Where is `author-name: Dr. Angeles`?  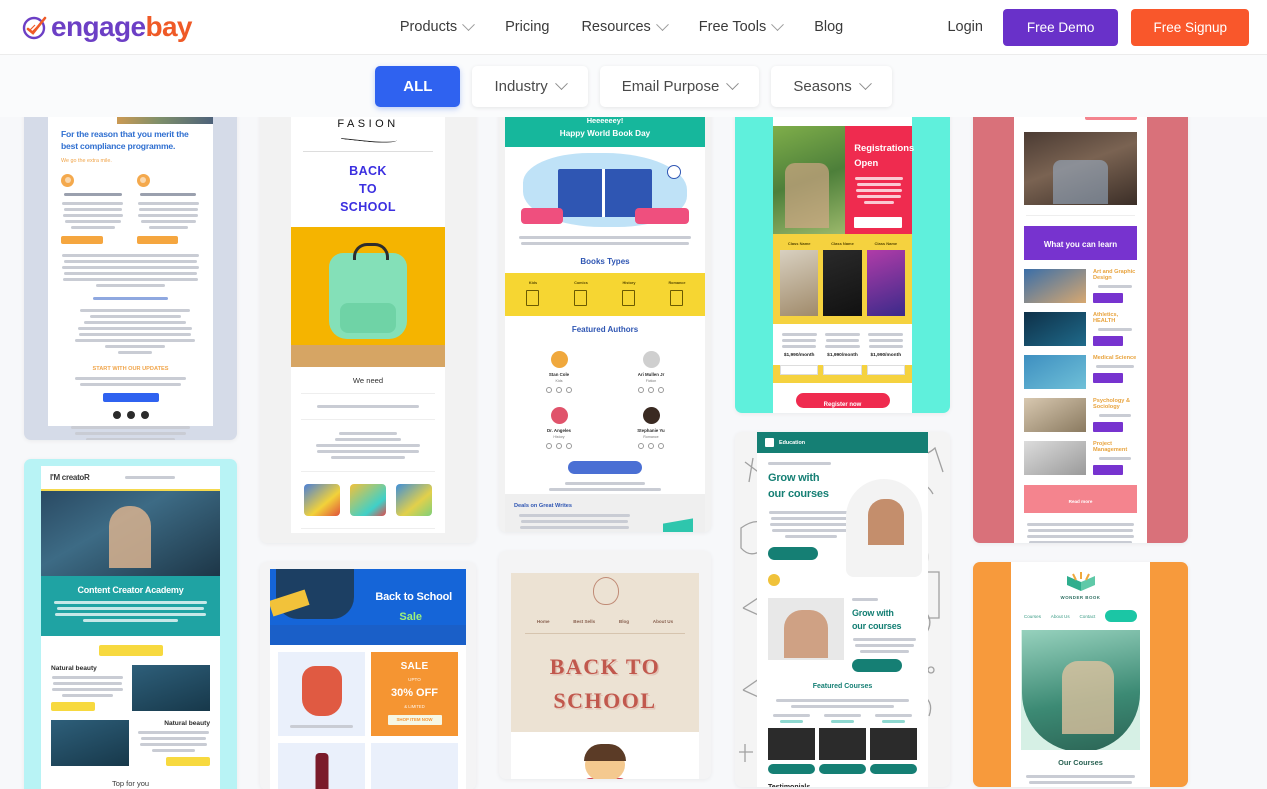 author-name: Dr. Angeles is located at coordinates (559, 430).